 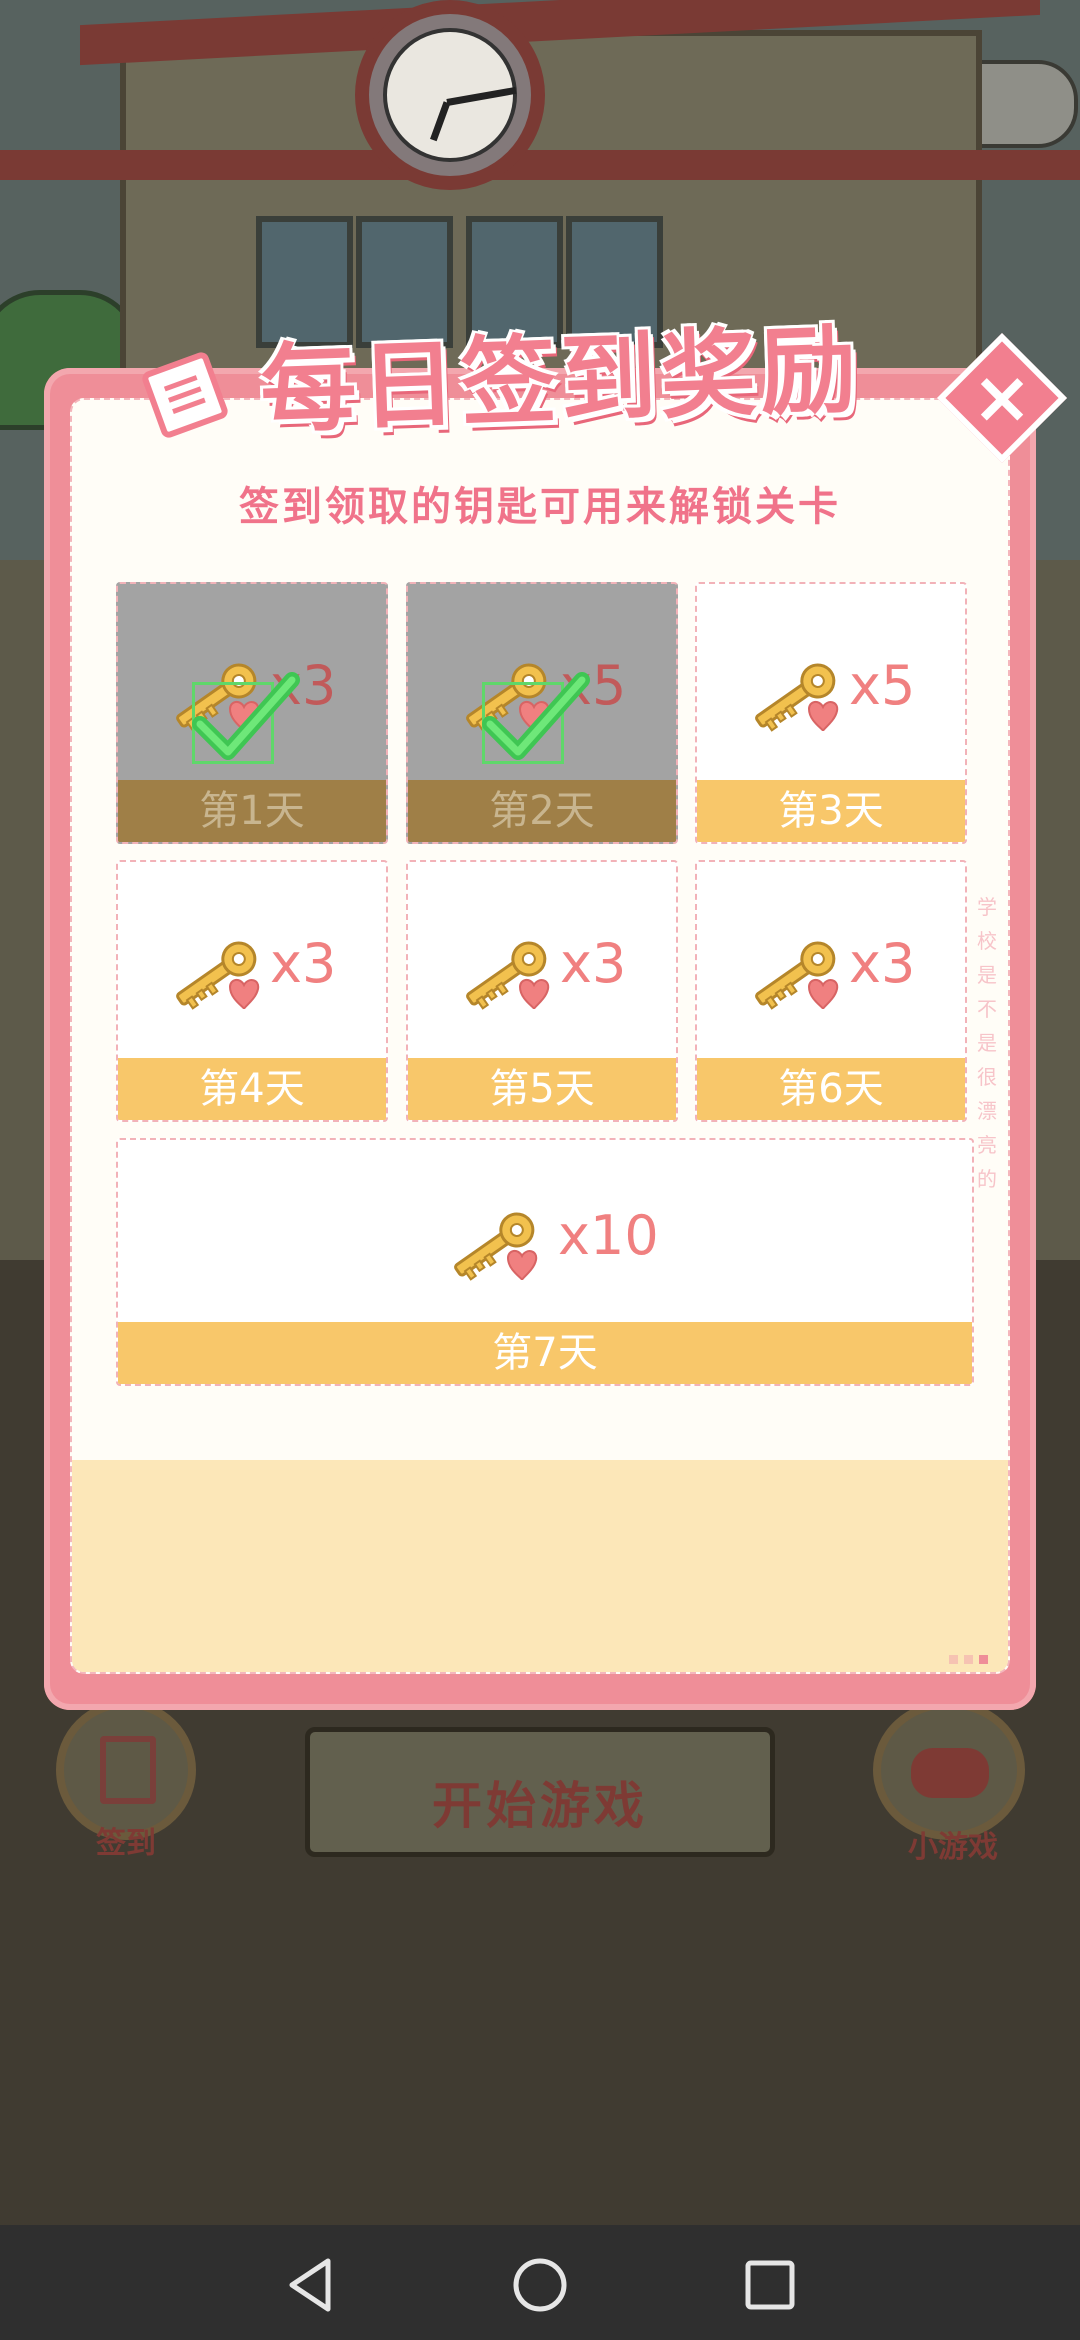 I want to click on sign-in-label: 签到, so click(x=126, y=1843).